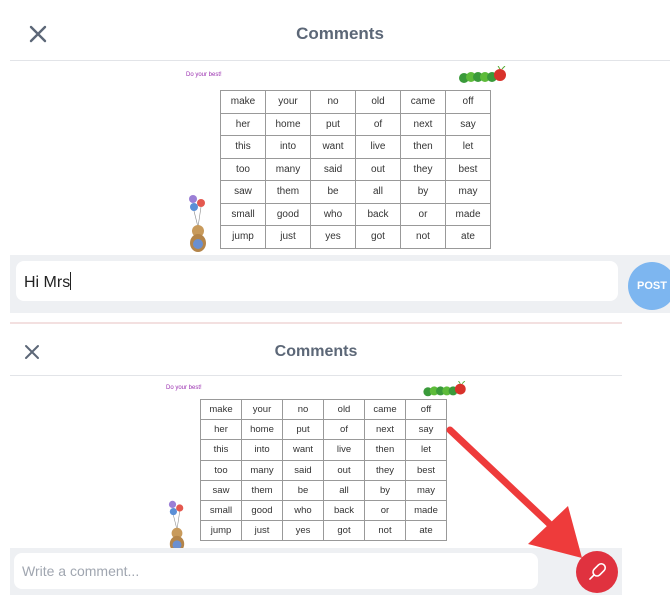 This screenshot has width=670, height=598. What do you see at coordinates (378, 124) in the screenshot?
I see `word-cell: of` at bounding box center [378, 124].